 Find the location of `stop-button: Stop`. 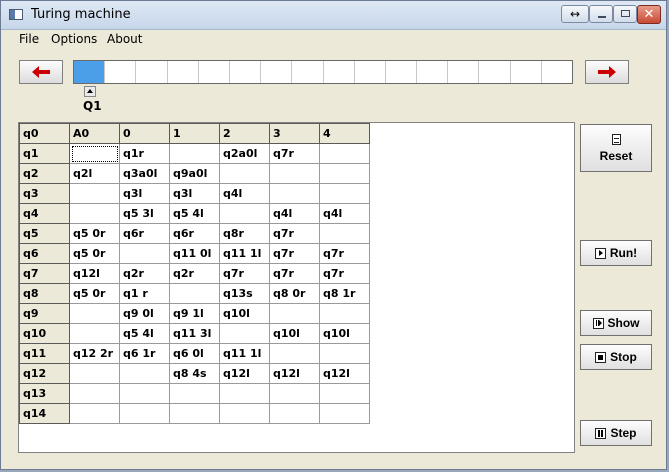

stop-button: Stop is located at coordinates (616, 357).